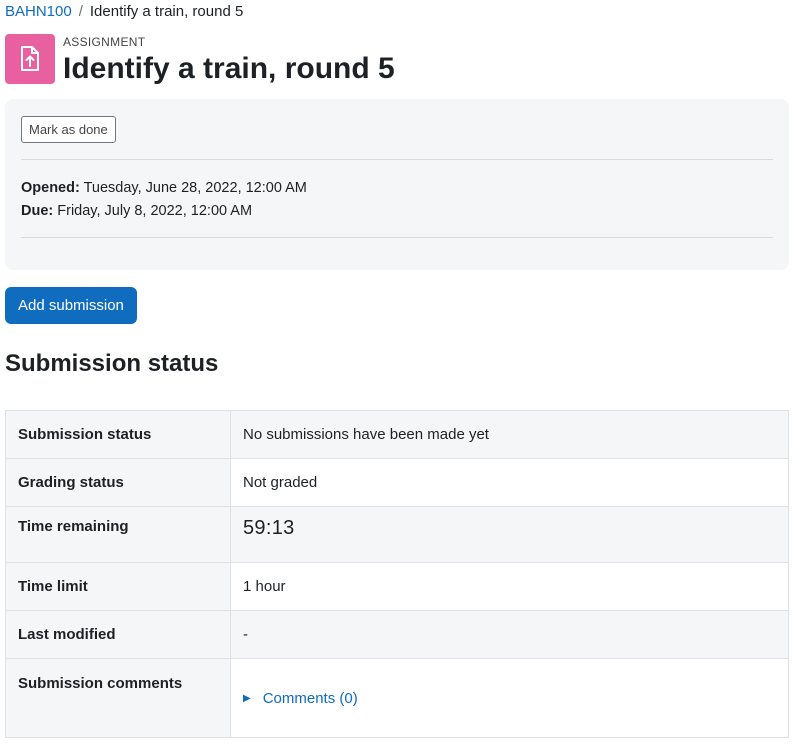  I want to click on page-header: ASSIGNMENT Identify a train, round 5, so click(200, 60).